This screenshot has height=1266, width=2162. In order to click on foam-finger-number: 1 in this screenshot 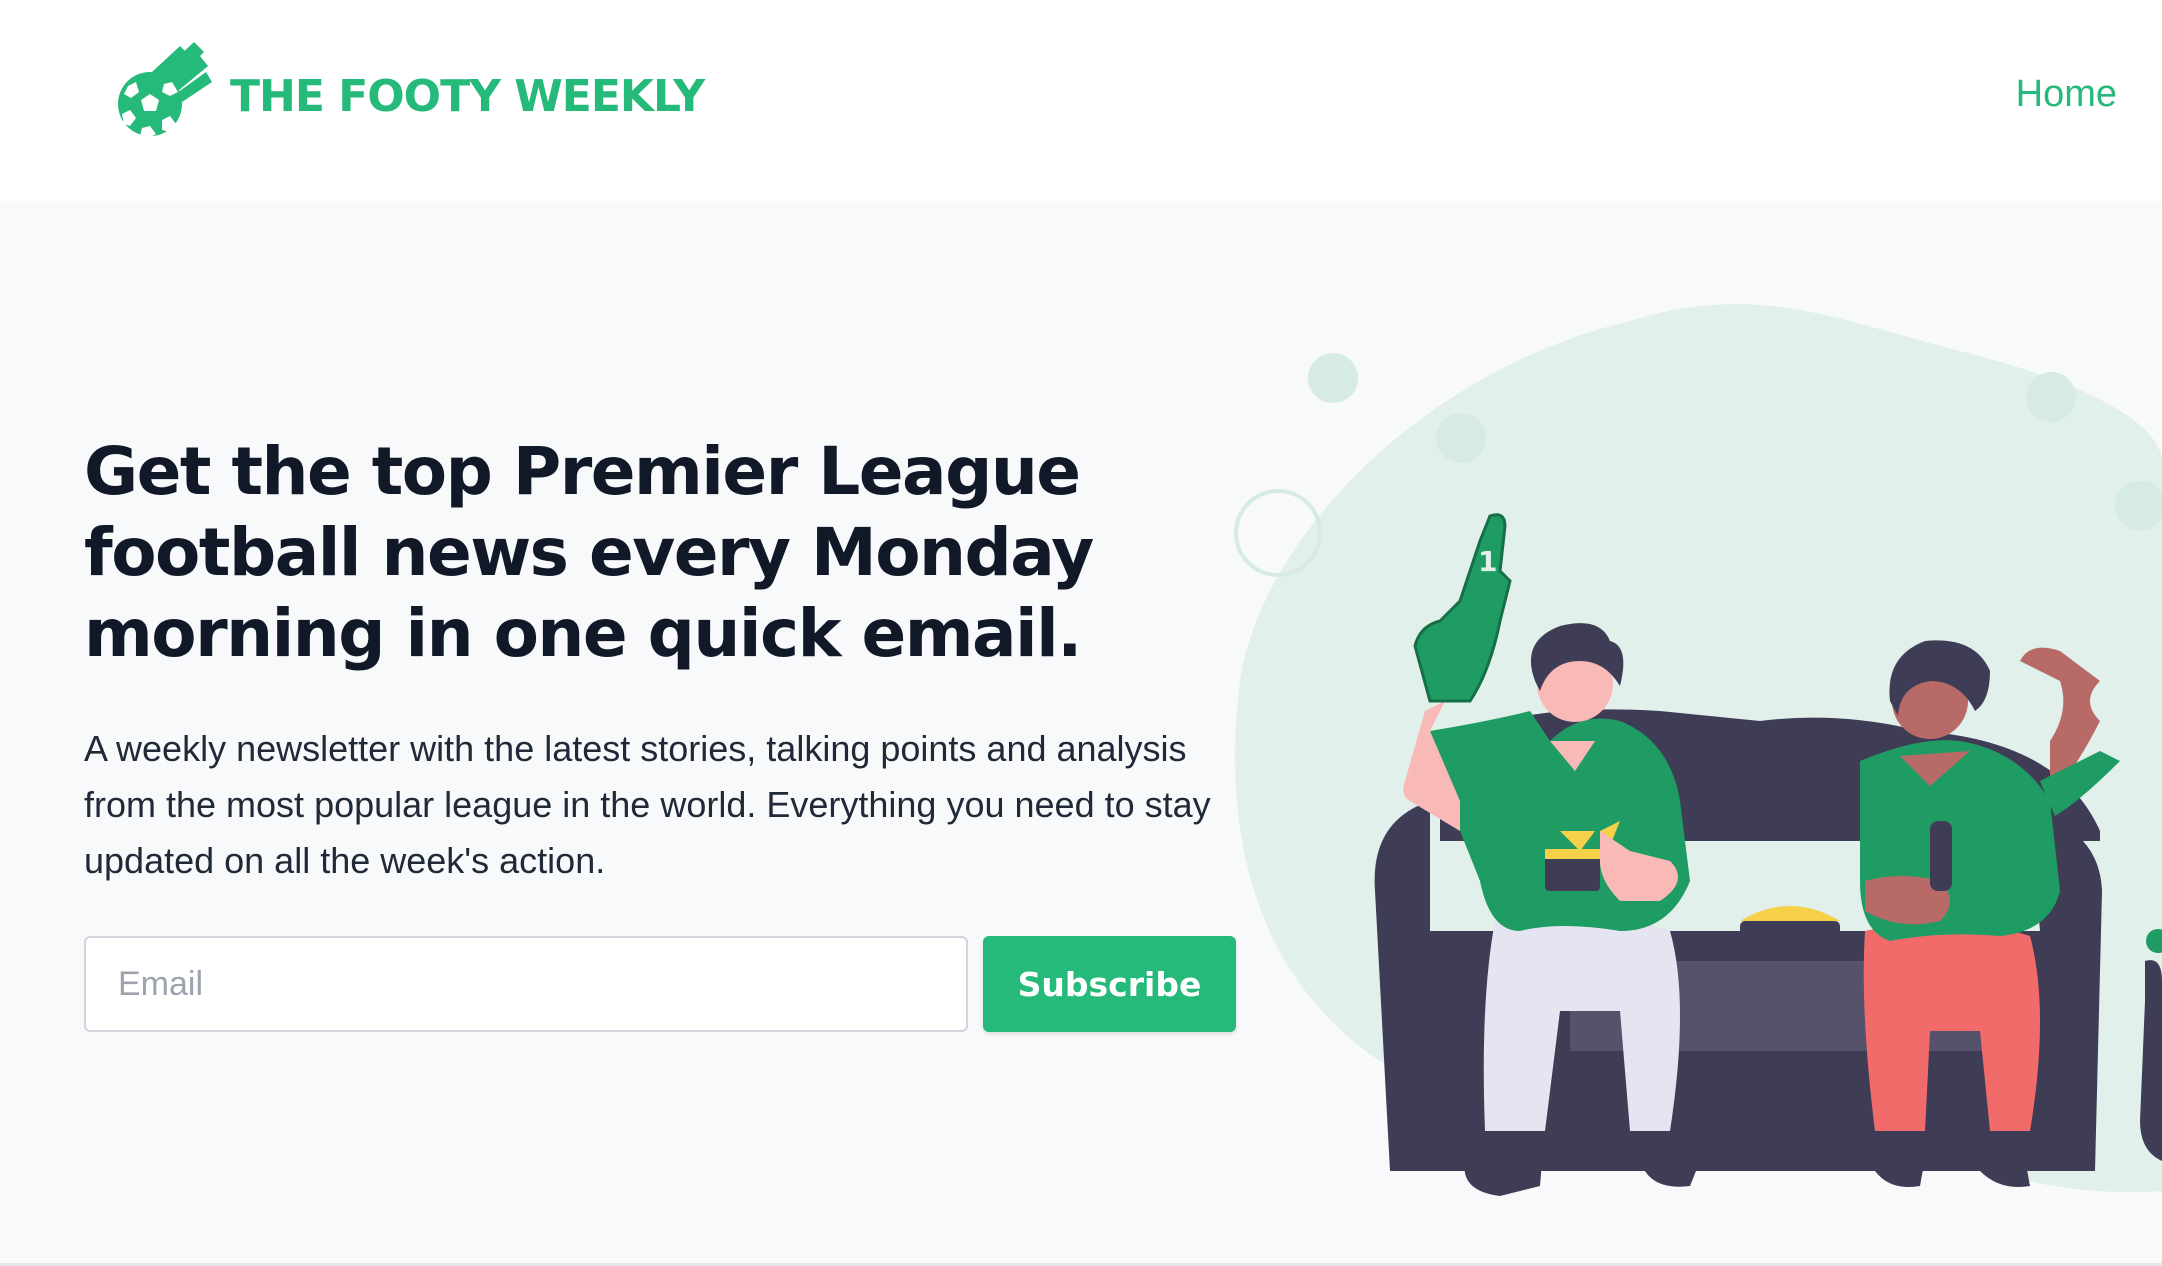, I will do `click(1487, 561)`.